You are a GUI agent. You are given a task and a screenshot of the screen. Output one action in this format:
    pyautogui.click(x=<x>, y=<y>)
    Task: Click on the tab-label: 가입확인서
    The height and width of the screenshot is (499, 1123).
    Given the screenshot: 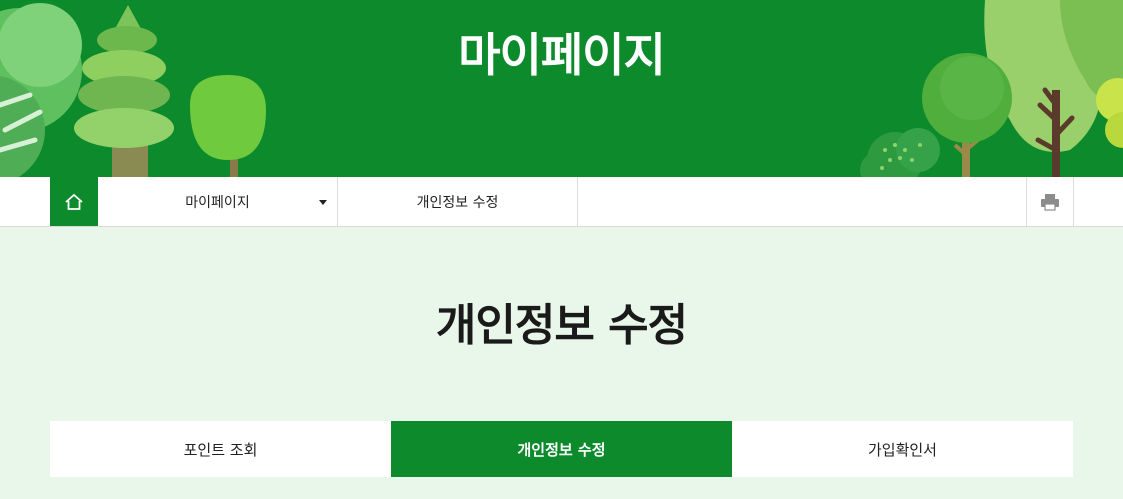 What is the action you would take?
    pyautogui.click(x=902, y=449)
    